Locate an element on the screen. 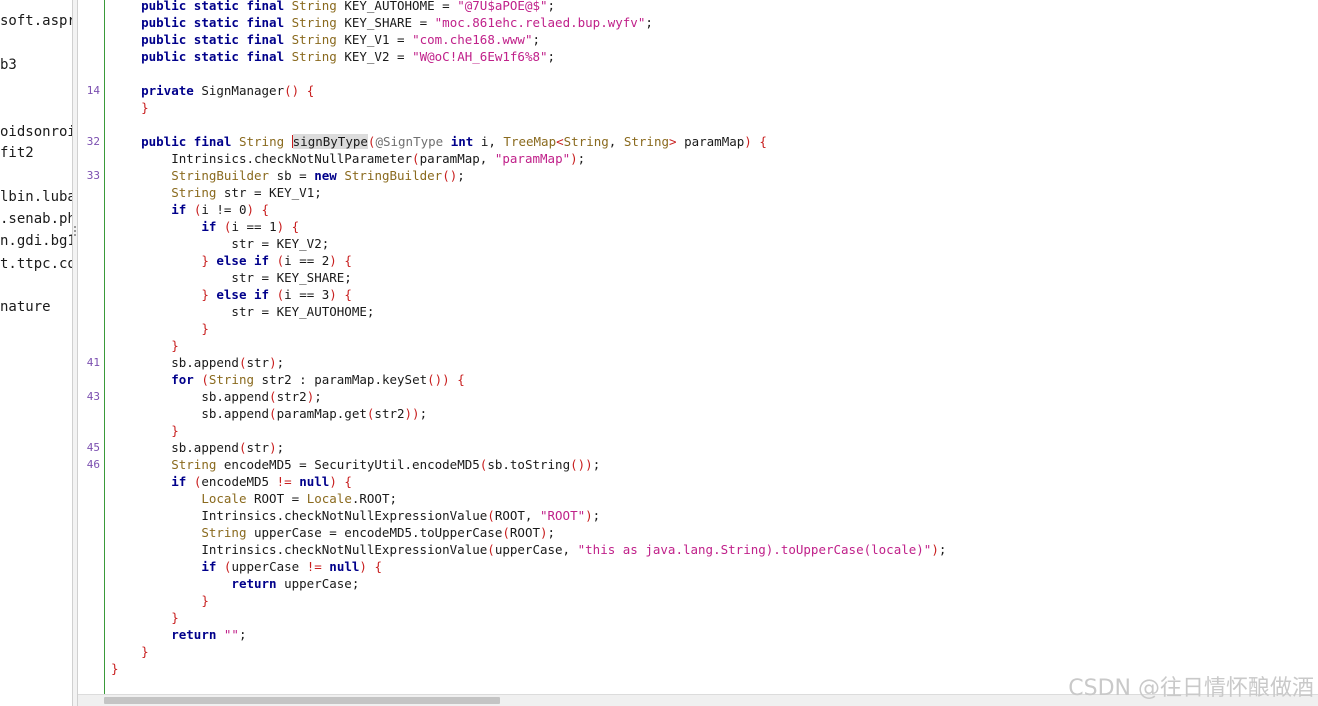 The image size is (1318, 706). code-line: } else if (i == 2) { is located at coordinates (276, 260).